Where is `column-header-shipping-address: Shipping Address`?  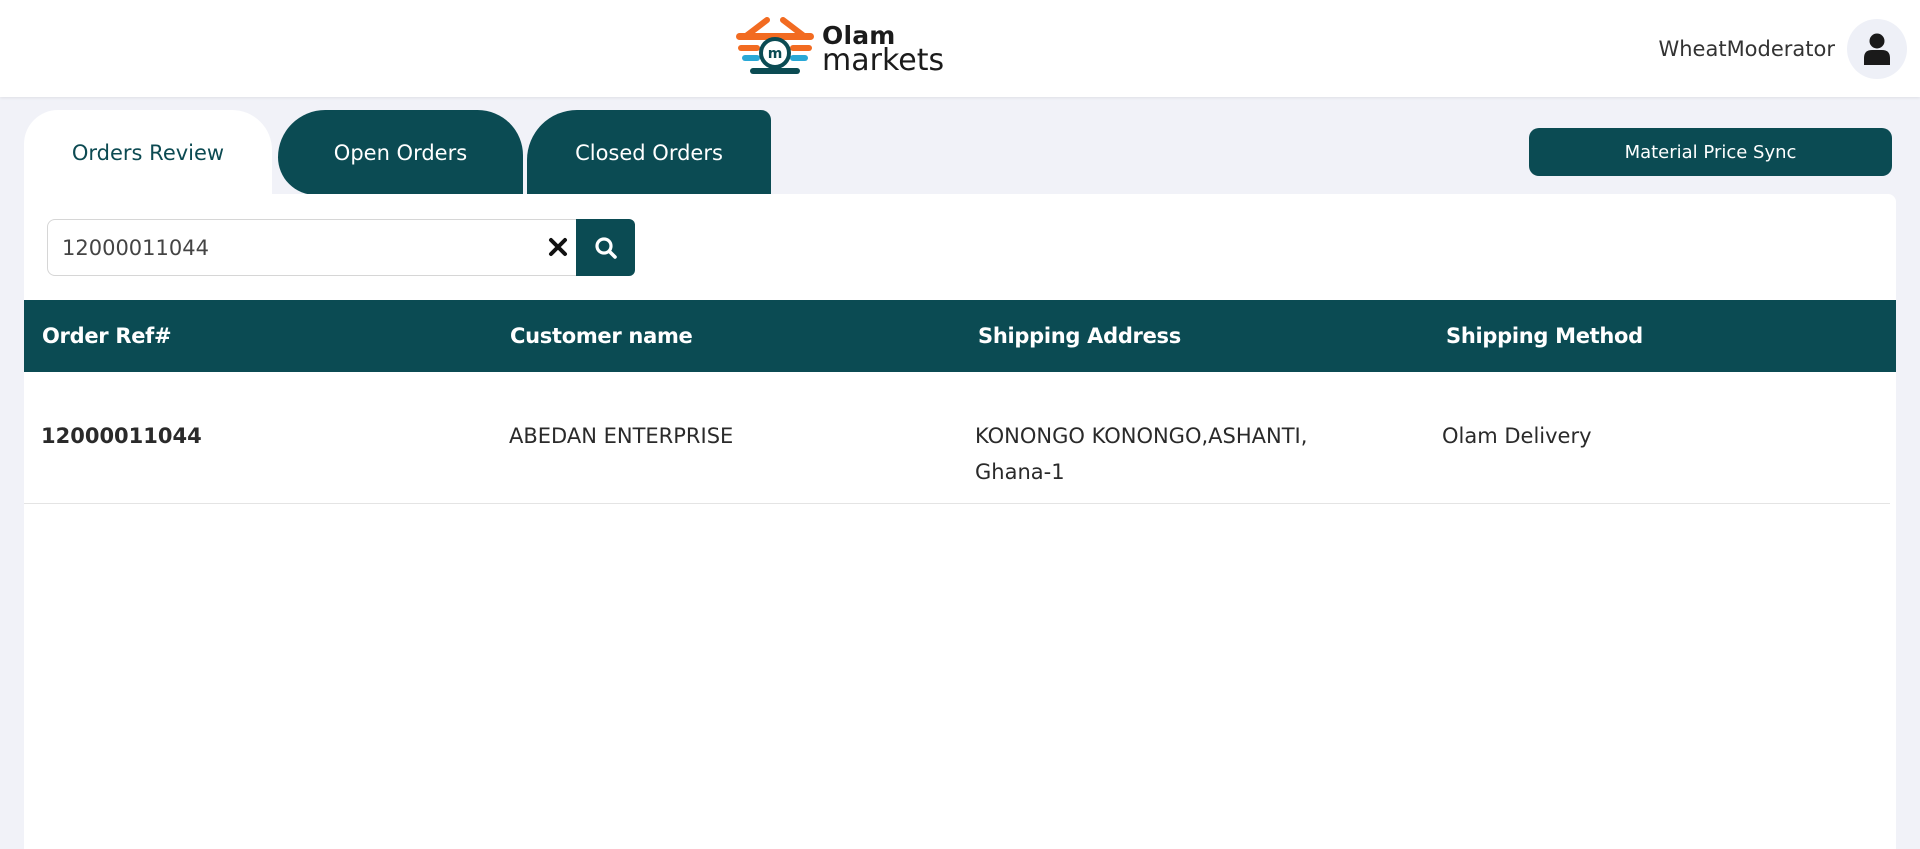 column-header-shipping-address: Shipping Address is located at coordinates (1168, 336).